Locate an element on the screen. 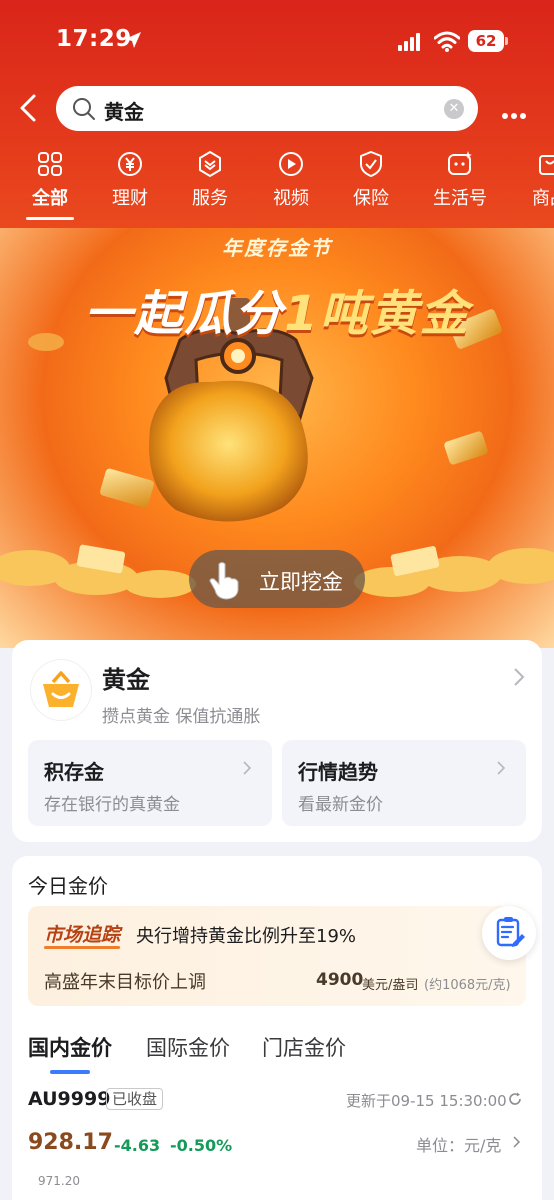 Image resolution: width=554 pixels, height=1200 pixels. unit-selector: 单位：元/克 is located at coordinates (458, 1144).